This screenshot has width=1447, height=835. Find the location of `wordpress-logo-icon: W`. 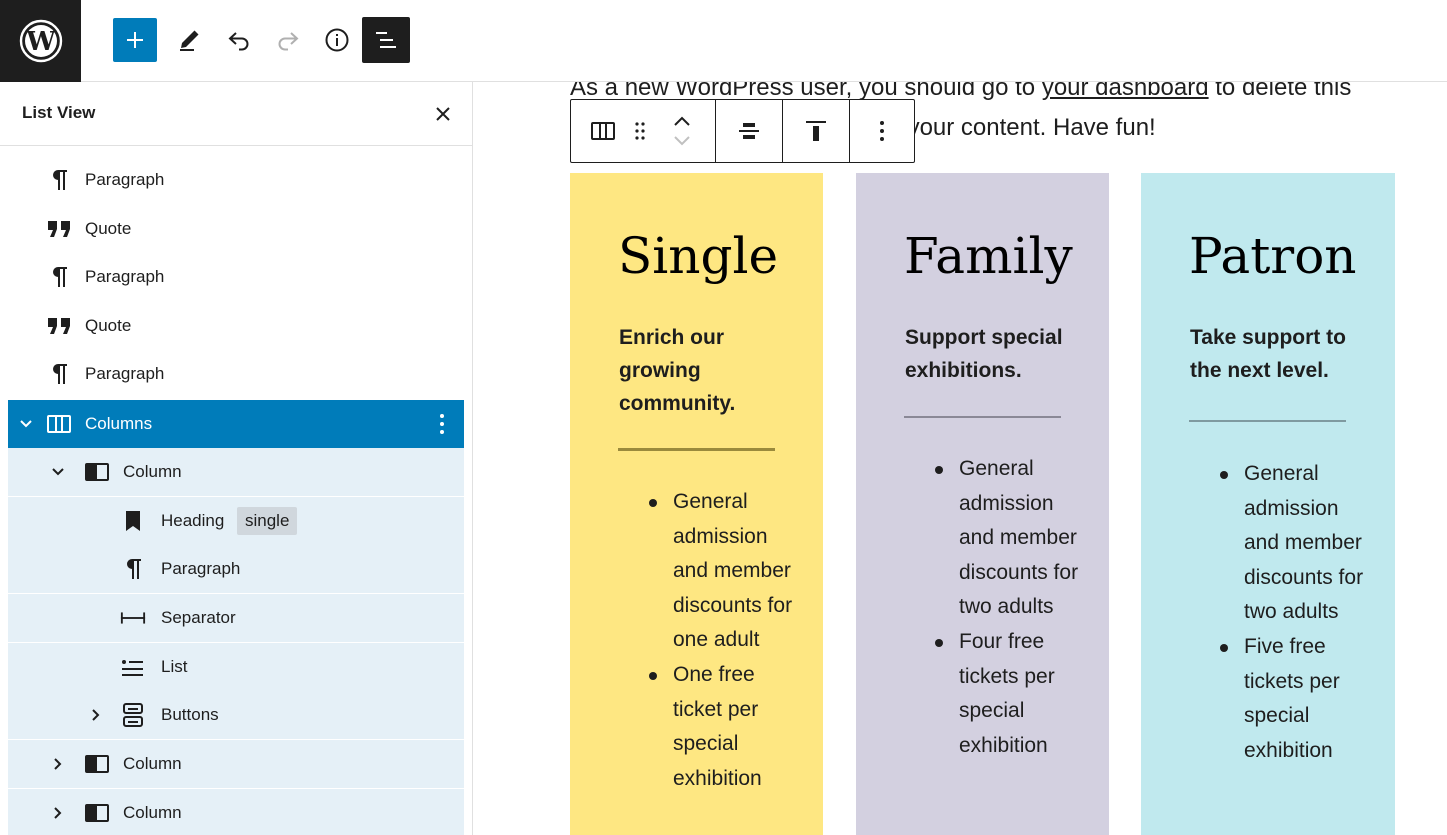

wordpress-logo-icon: W is located at coordinates (40, 41).